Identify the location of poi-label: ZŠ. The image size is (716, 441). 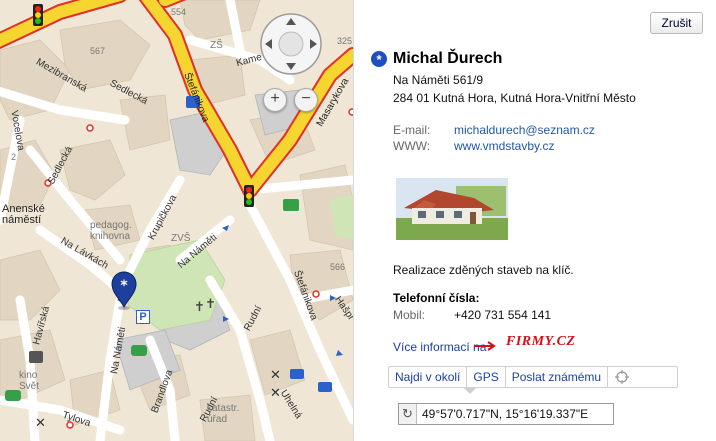
(216, 45).